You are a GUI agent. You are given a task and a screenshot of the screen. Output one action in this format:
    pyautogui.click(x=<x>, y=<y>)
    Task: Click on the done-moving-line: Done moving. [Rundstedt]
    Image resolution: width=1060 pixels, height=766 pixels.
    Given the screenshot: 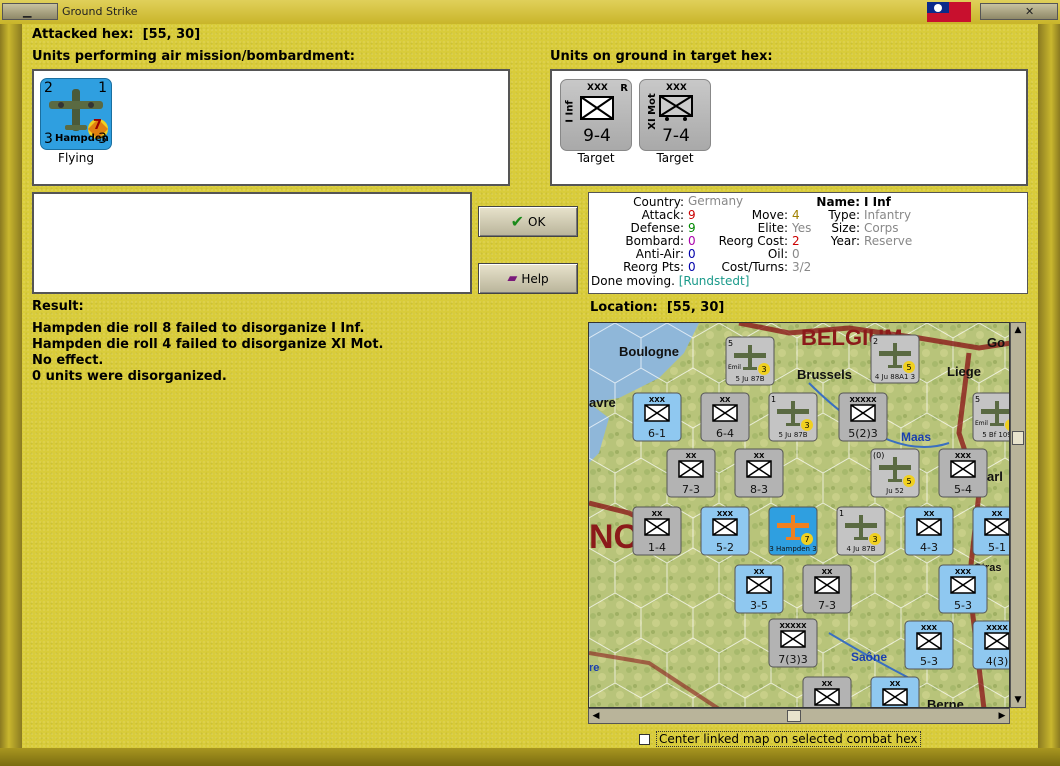 What is the action you would take?
    pyautogui.click(x=670, y=281)
    